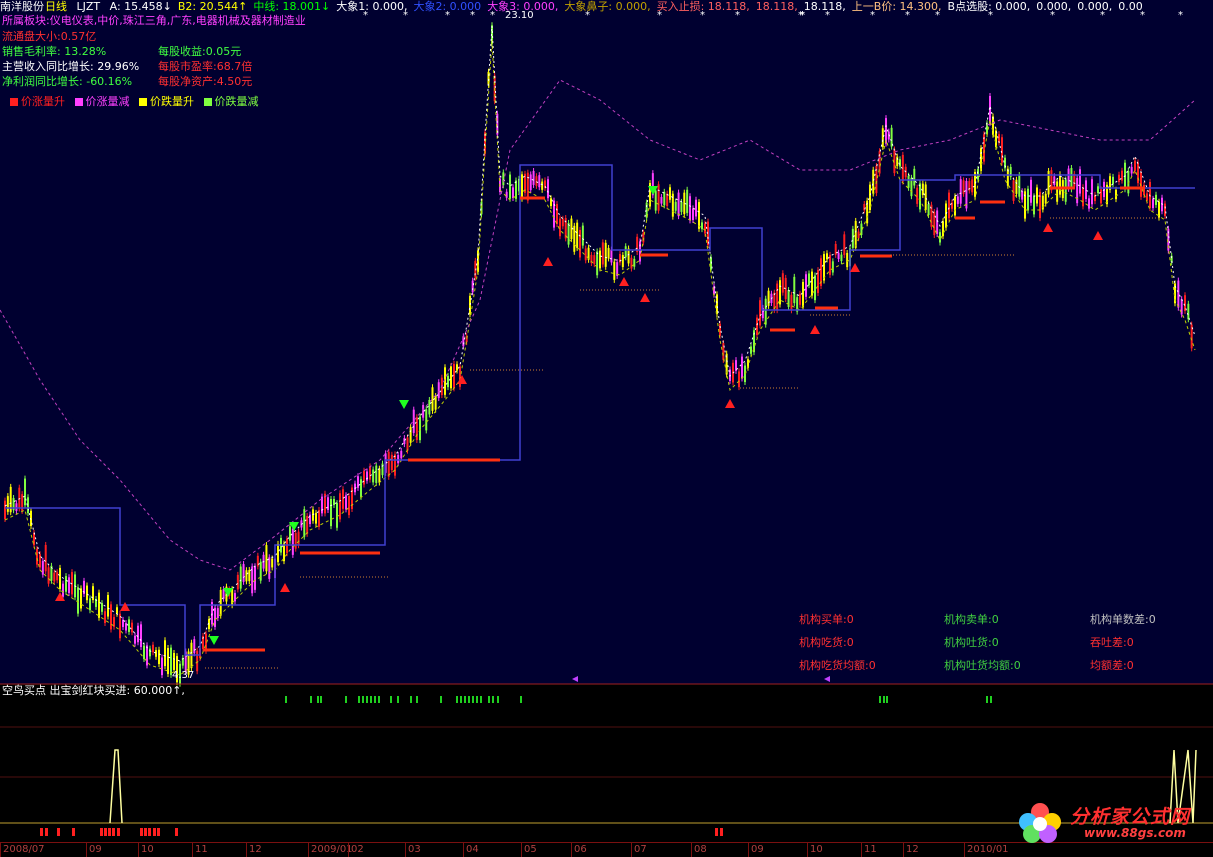  What do you see at coordinates (292, 6) in the screenshot?
I see `header-item: 中线: 18.001↓` at bounding box center [292, 6].